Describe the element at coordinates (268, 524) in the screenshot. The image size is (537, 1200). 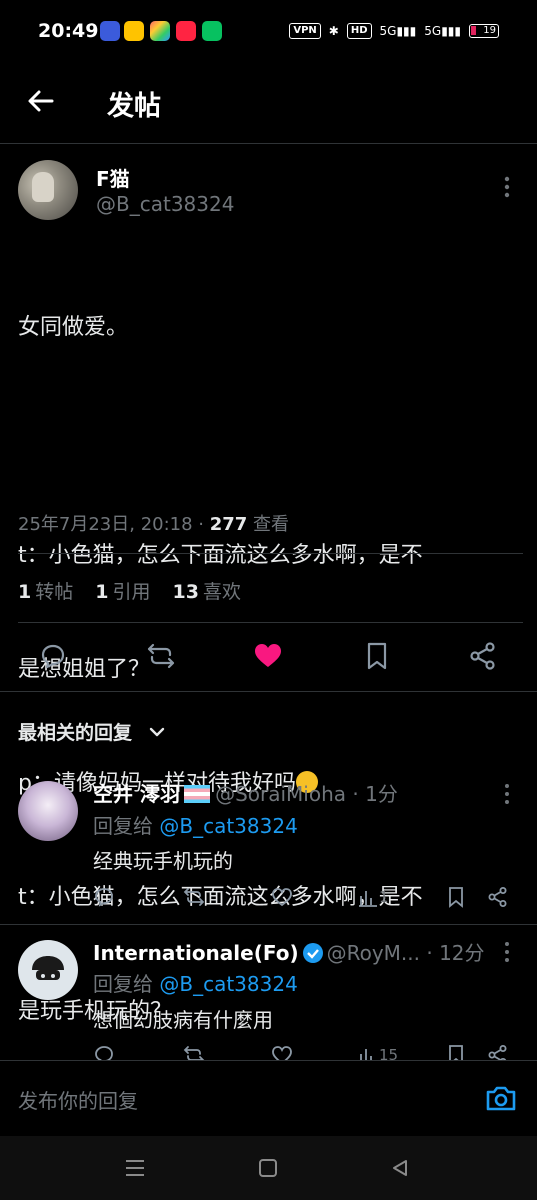
I see `views-label: 查看` at that location.